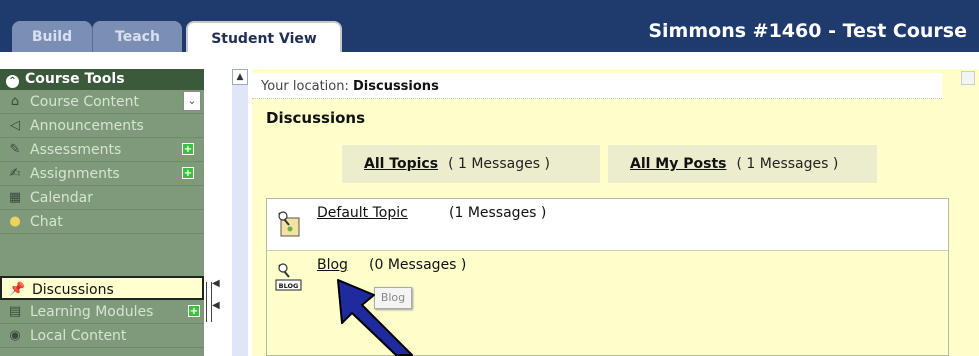 This screenshot has height=356, width=979. Describe the element at coordinates (15, 335) in the screenshot. I see `disc-icon: ◉` at that location.